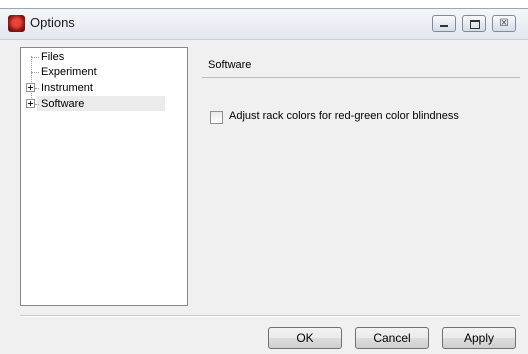  What do you see at coordinates (305, 338) in the screenshot?
I see `ok-button: OK` at bounding box center [305, 338].